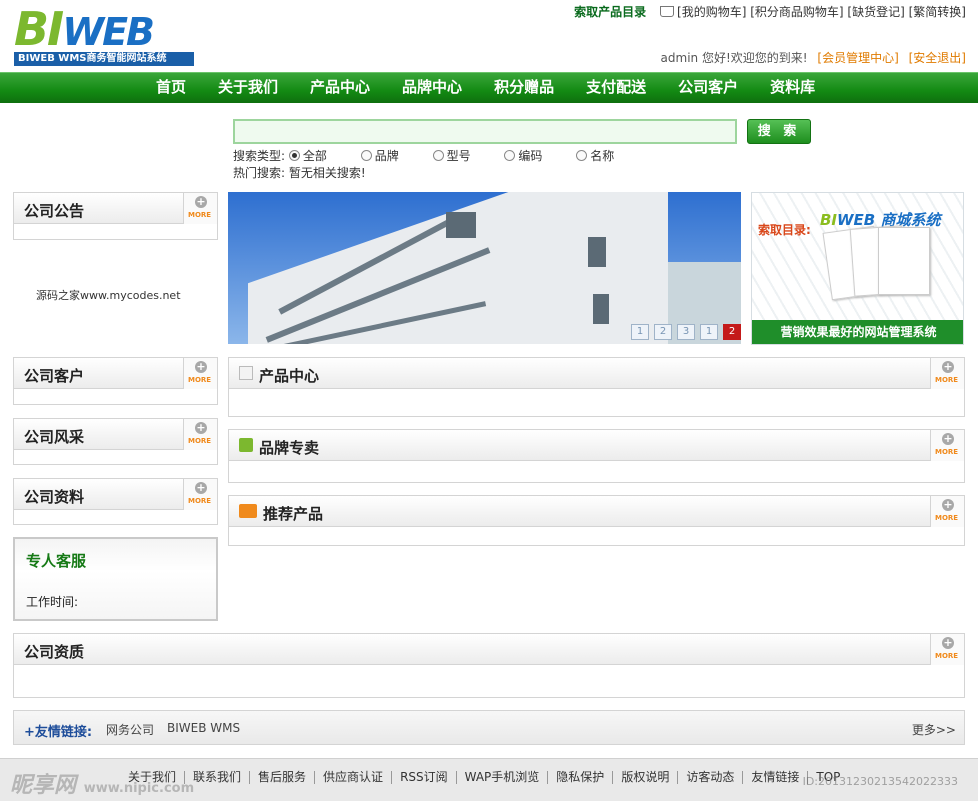 This screenshot has height=801, width=978. What do you see at coordinates (259, 156) in the screenshot?
I see `search-type-label: 搜索类型:` at bounding box center [259, 156].